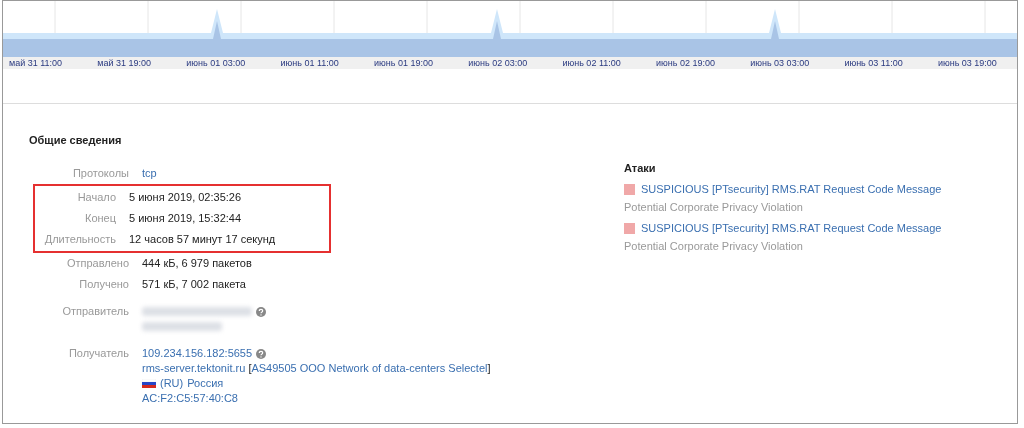 Image resolution: width=1024 pixels, height=428 pixels. I want to click on axis-label: июнь 02 11:00, so click(591, 63).